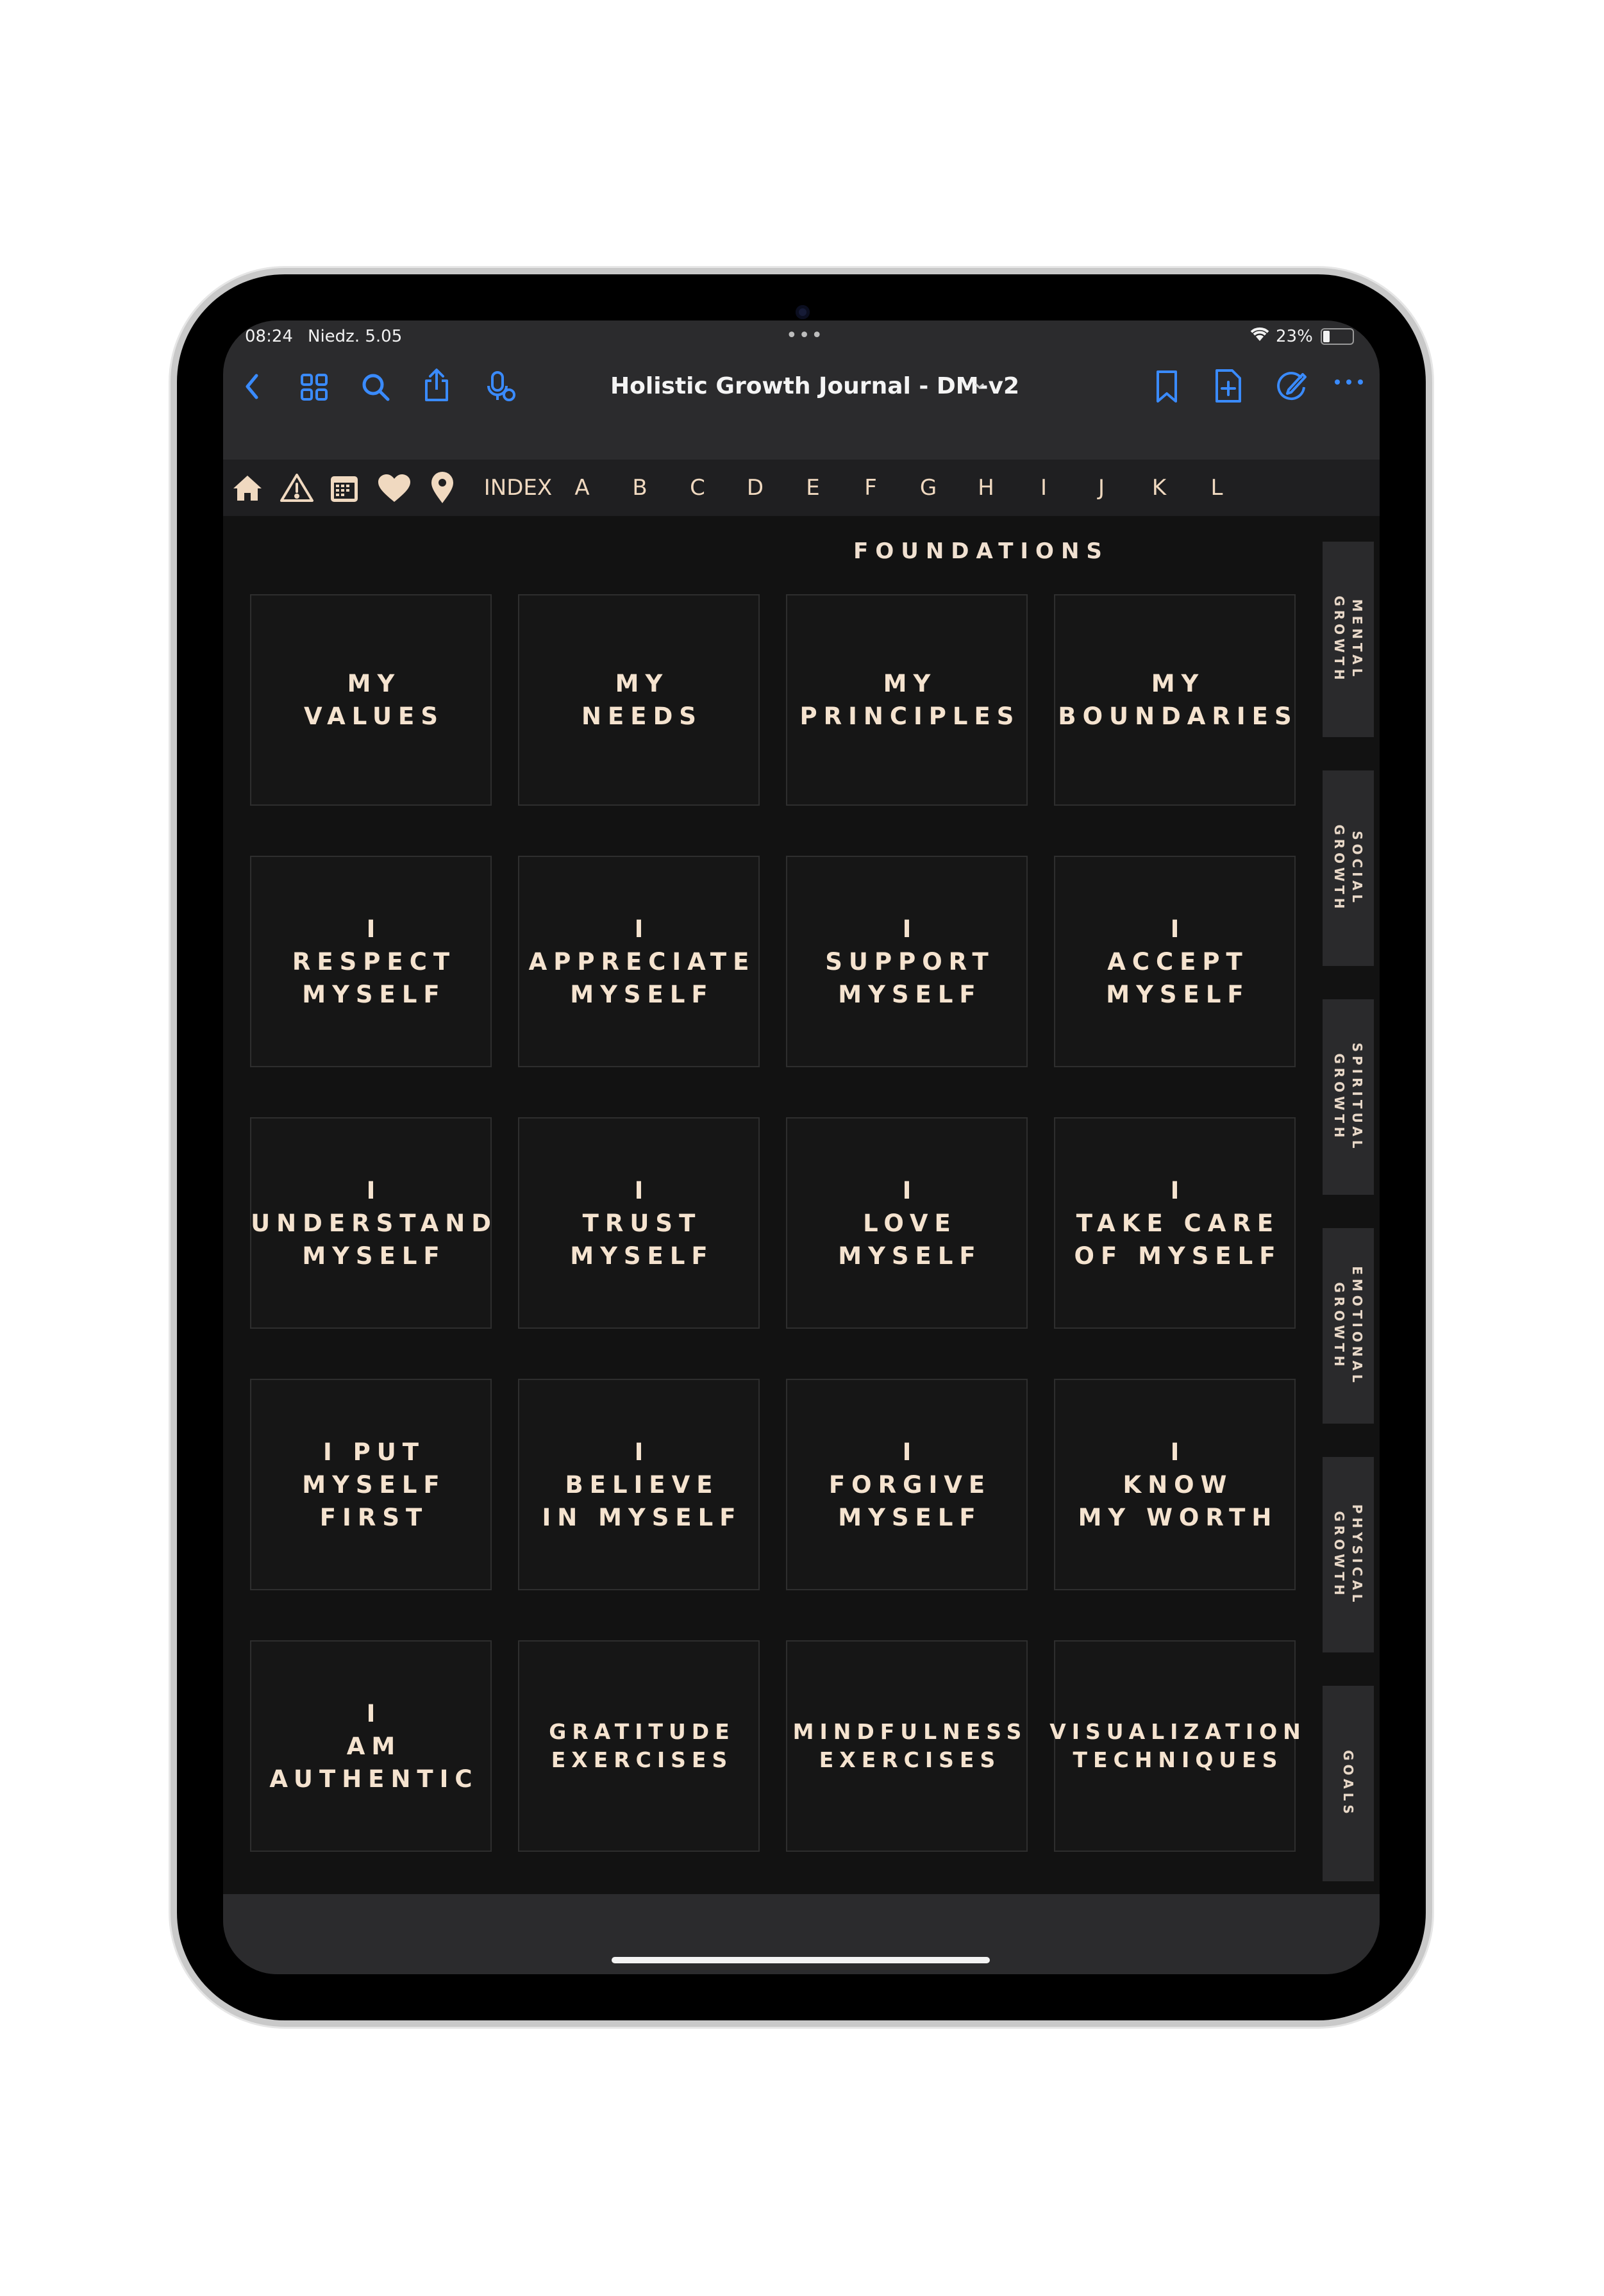  I want to click on tab-k: K, so click(1159, 488).